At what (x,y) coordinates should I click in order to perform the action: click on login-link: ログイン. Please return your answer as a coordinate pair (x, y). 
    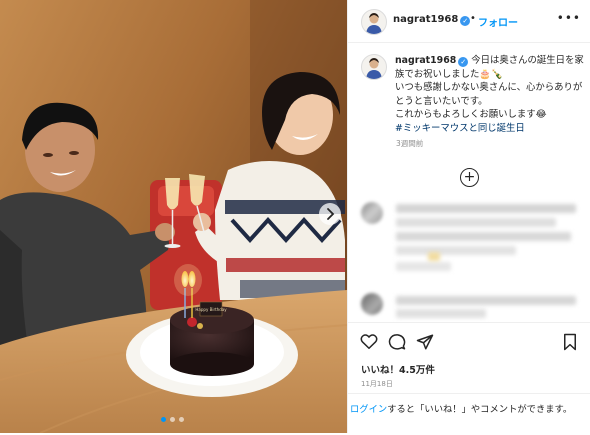
    Looking at the image, I should click on (368, 409).